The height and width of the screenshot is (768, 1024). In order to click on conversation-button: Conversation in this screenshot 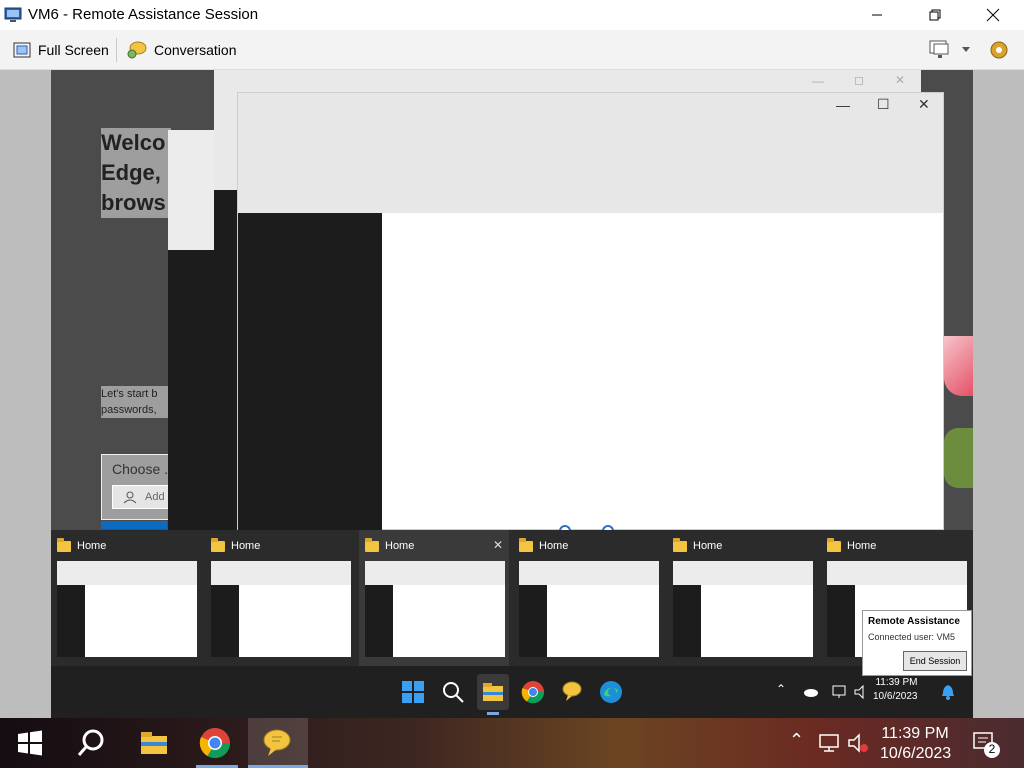, I will do `click(181, 50)`.